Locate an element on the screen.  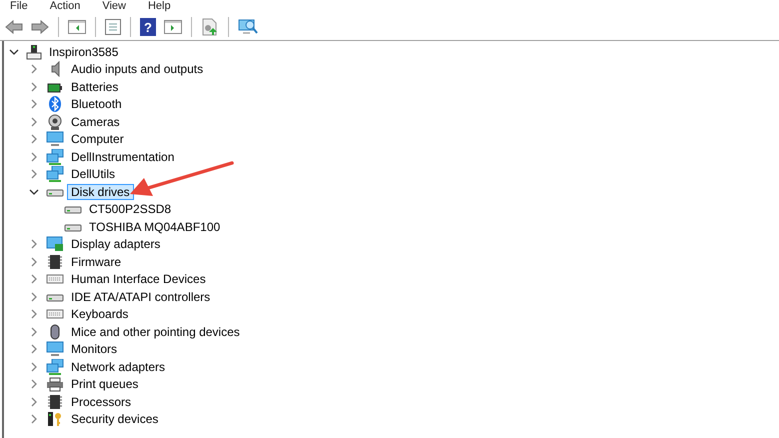
tree-item: CT500P2SSD8 is located at coordinates (130, 209).